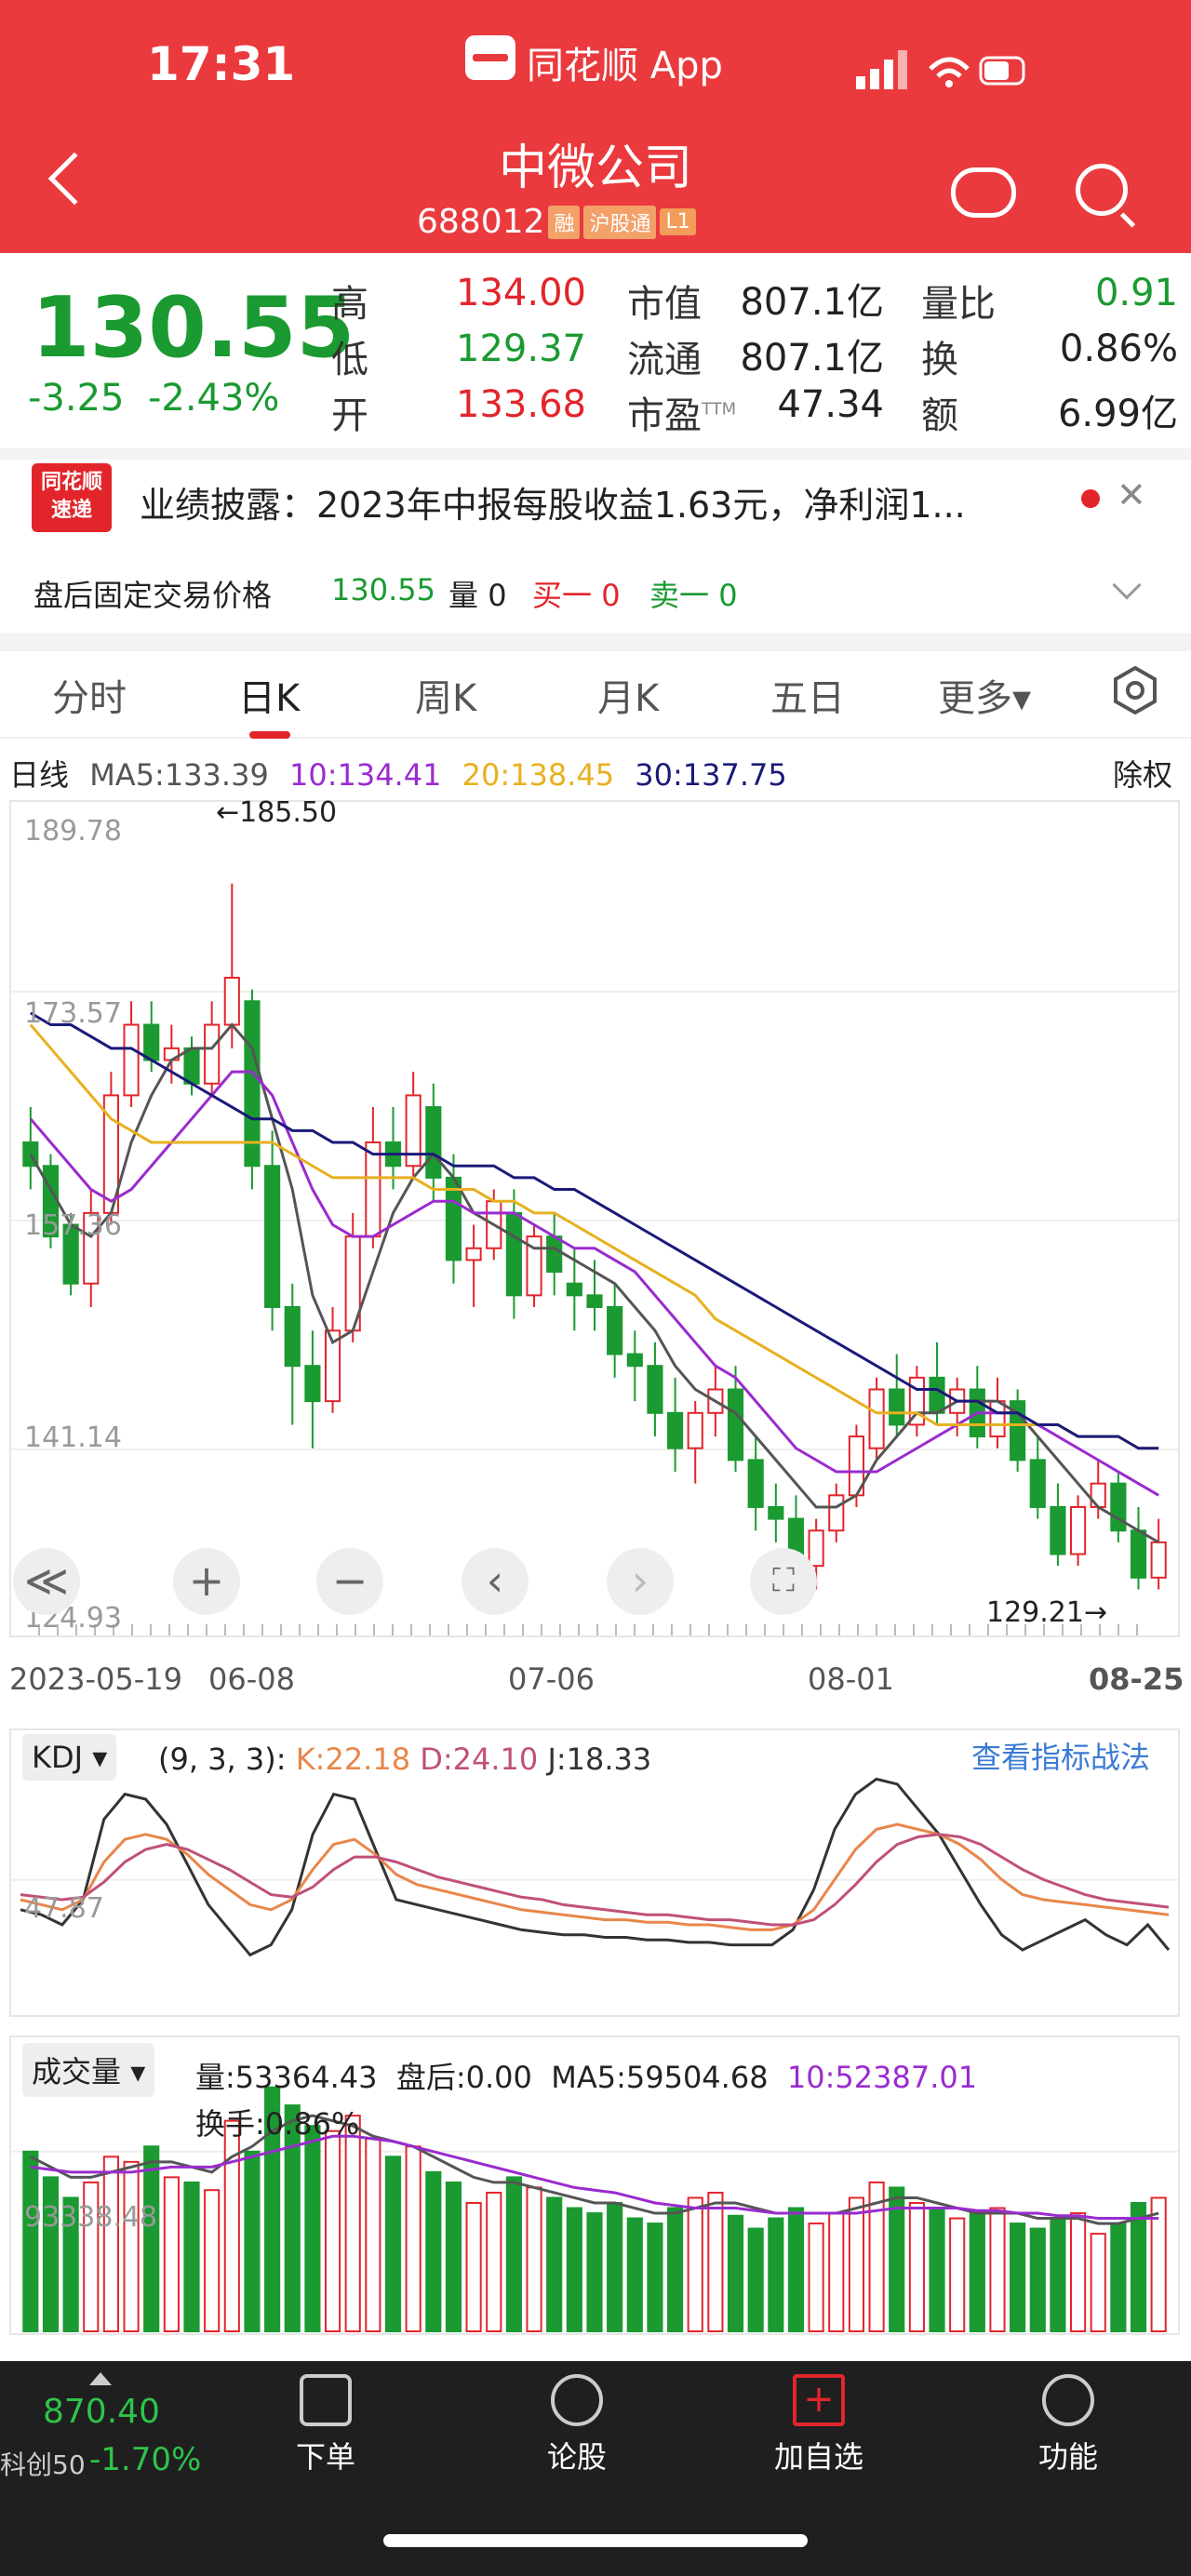  What do you see at coordinates (521, 348) in the screenshot?
I see `value-low: 129.37` at bounding box center [521, 348].